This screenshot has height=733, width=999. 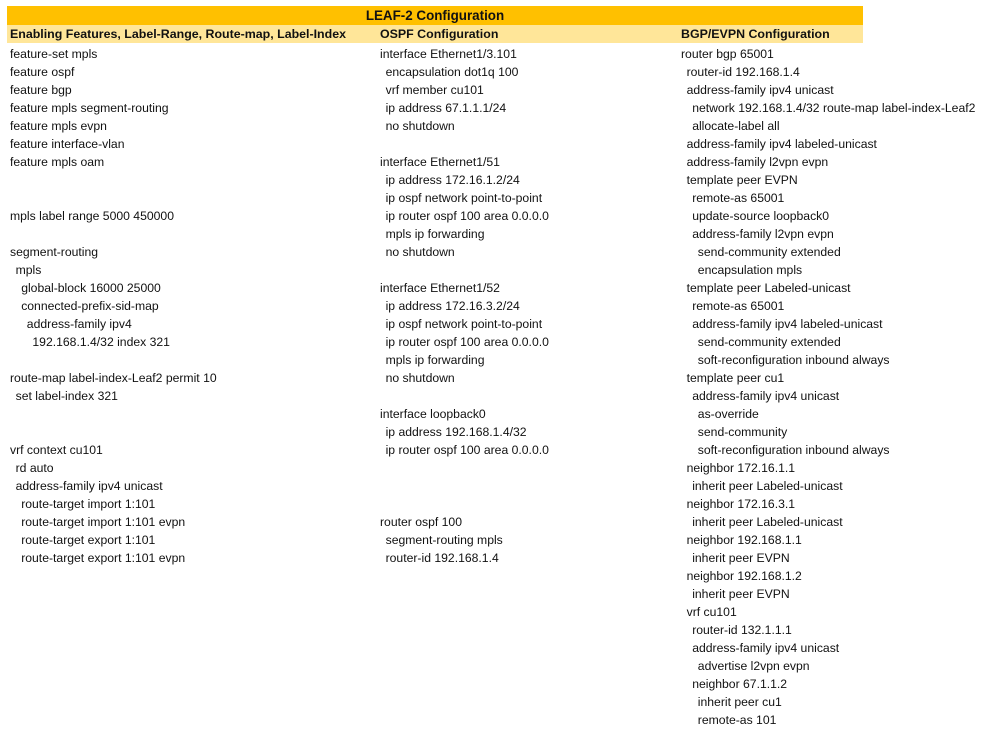 What do you see at coordinates (113, 378) in the screenshot?
I see `config-line: route-map label-index-Leaf2 permit 10` at bounding box center [113, 378].